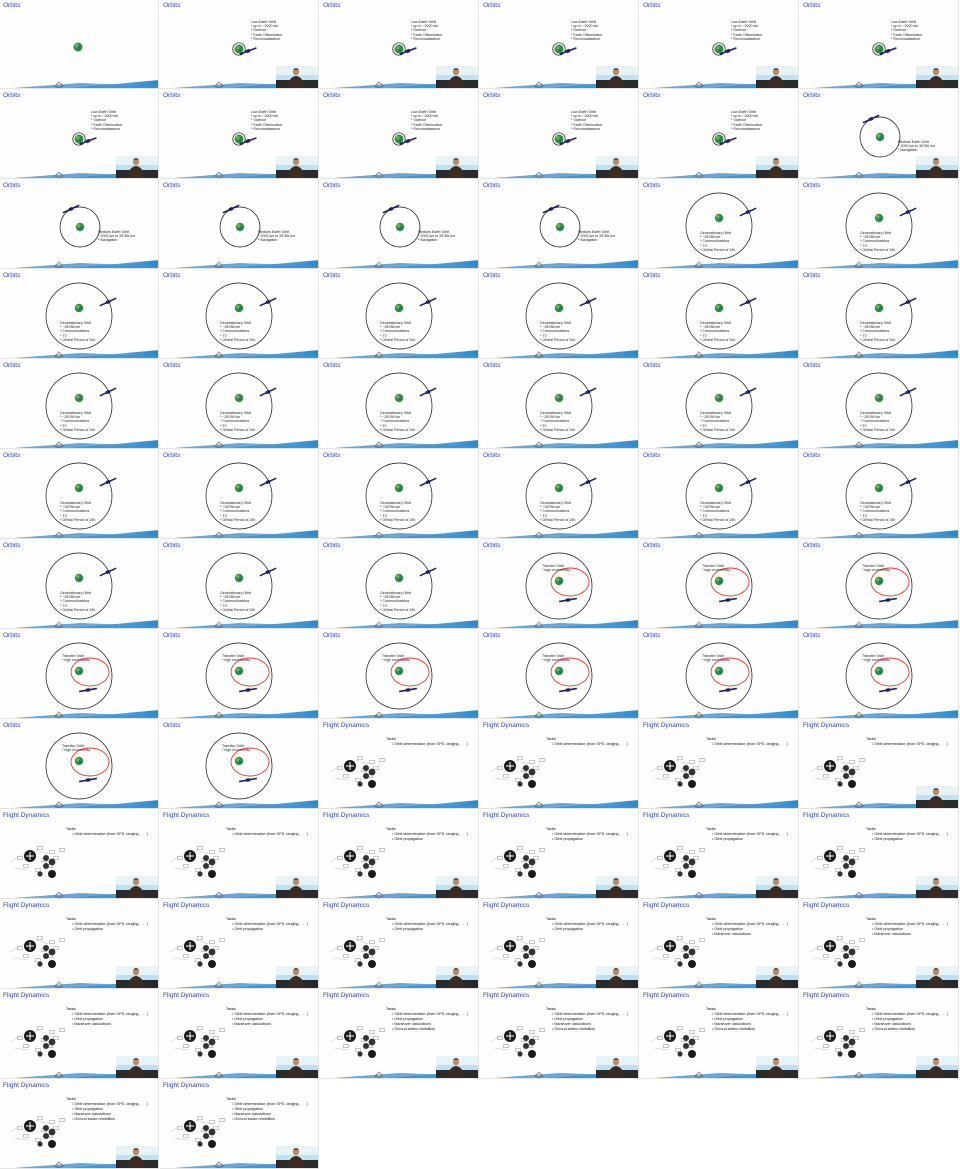  I want to click on satellite-body, so click(888, 690).